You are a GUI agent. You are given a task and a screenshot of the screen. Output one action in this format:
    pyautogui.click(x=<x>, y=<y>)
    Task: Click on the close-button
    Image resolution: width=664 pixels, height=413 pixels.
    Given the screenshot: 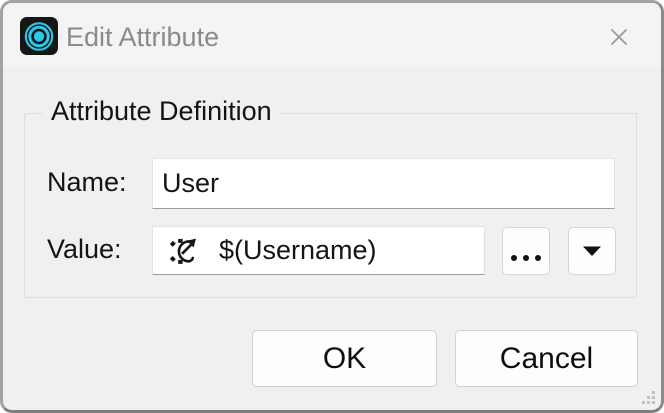 What is the action you would take?
    pyautogui.click(x=619, y=37)
    